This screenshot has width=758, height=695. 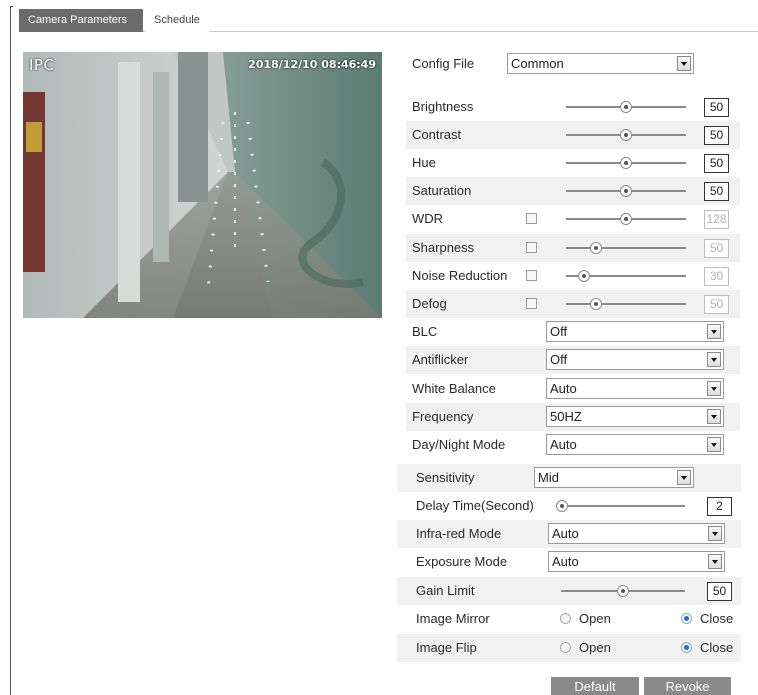 I want to click on blc-select: Off, so click(x=635, y=331).